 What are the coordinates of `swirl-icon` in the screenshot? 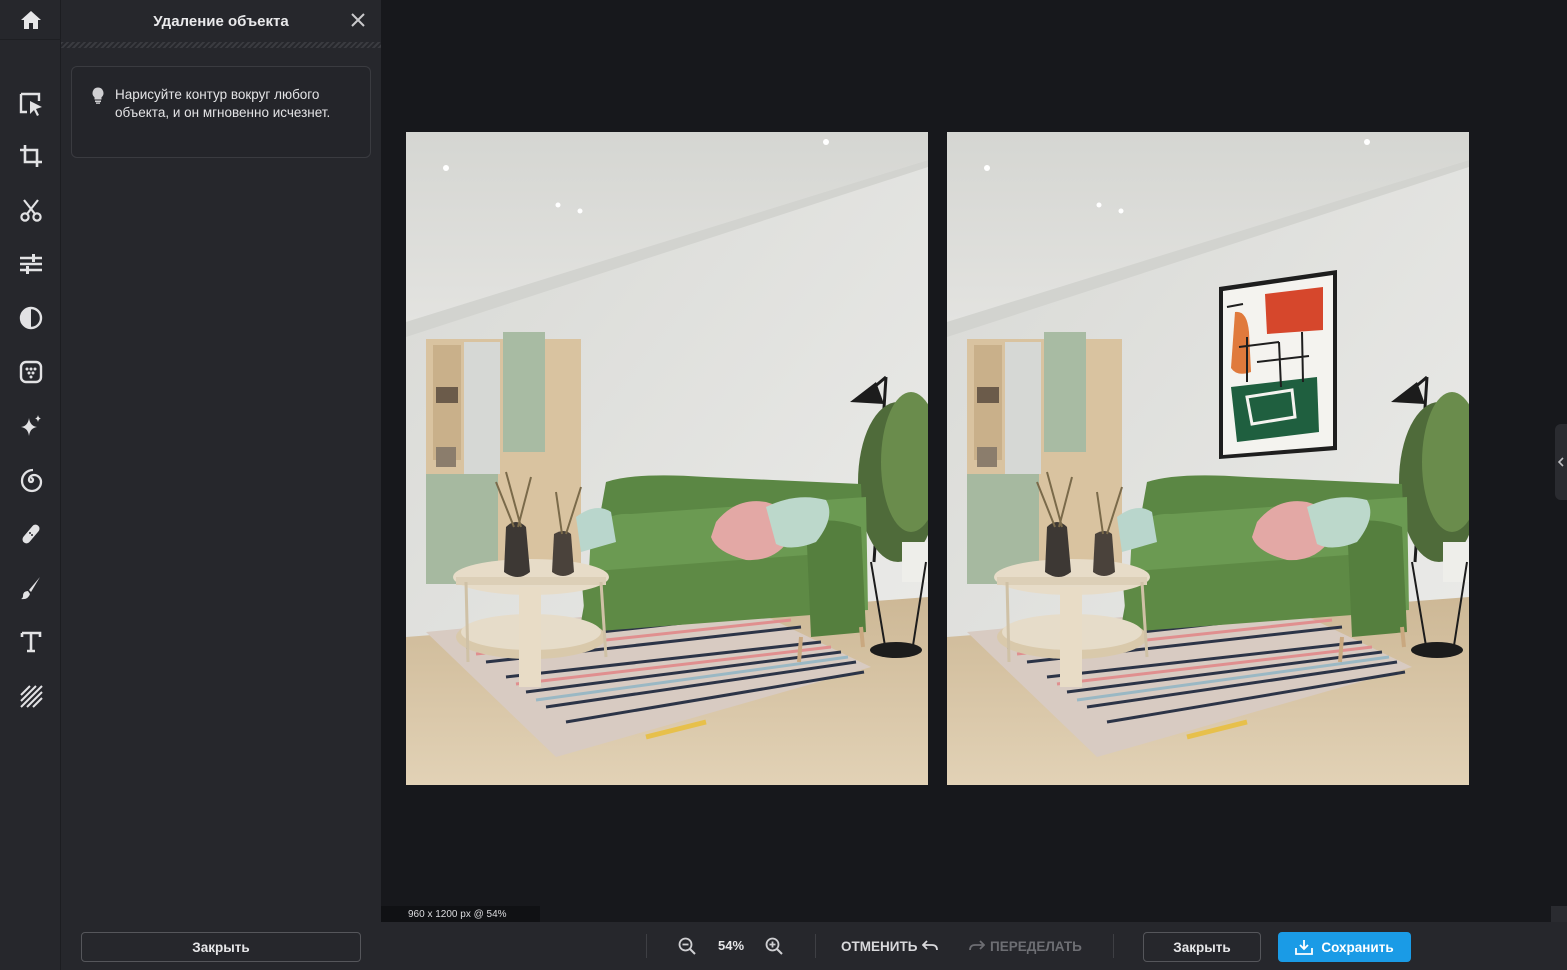 It's located at (31, 480).